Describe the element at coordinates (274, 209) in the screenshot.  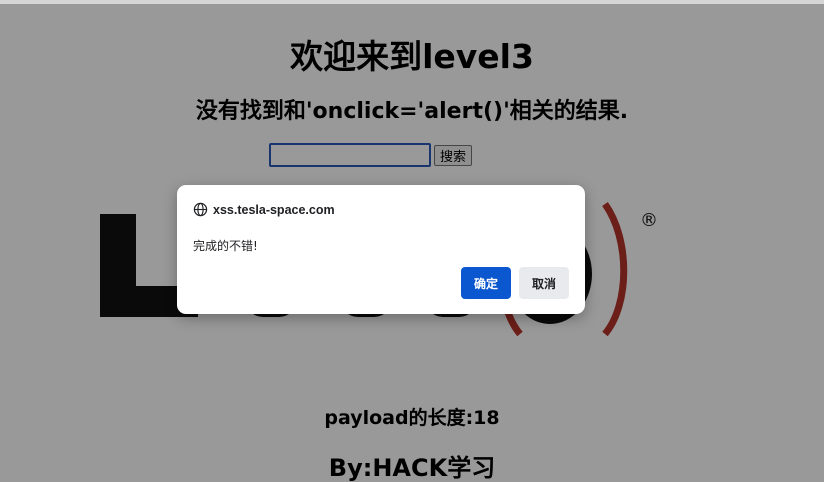
I see `dialog-origin-text: xss.tesla-space.com` at that location.